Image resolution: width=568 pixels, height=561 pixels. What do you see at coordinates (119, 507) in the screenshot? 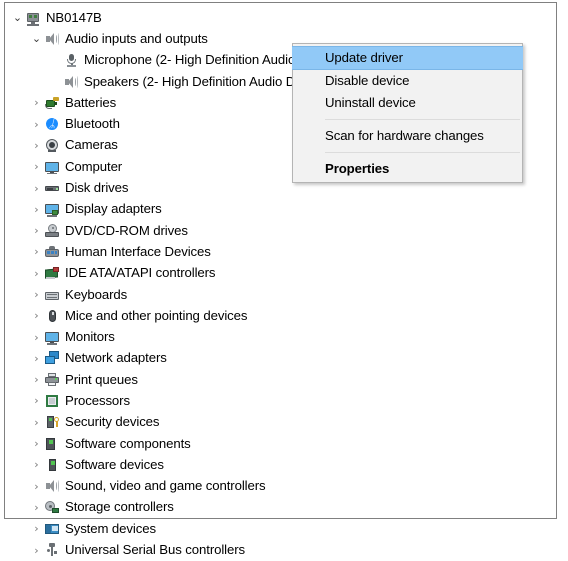
I see `tree-item-label: Storage controllers` at bounding box center [119, 507].